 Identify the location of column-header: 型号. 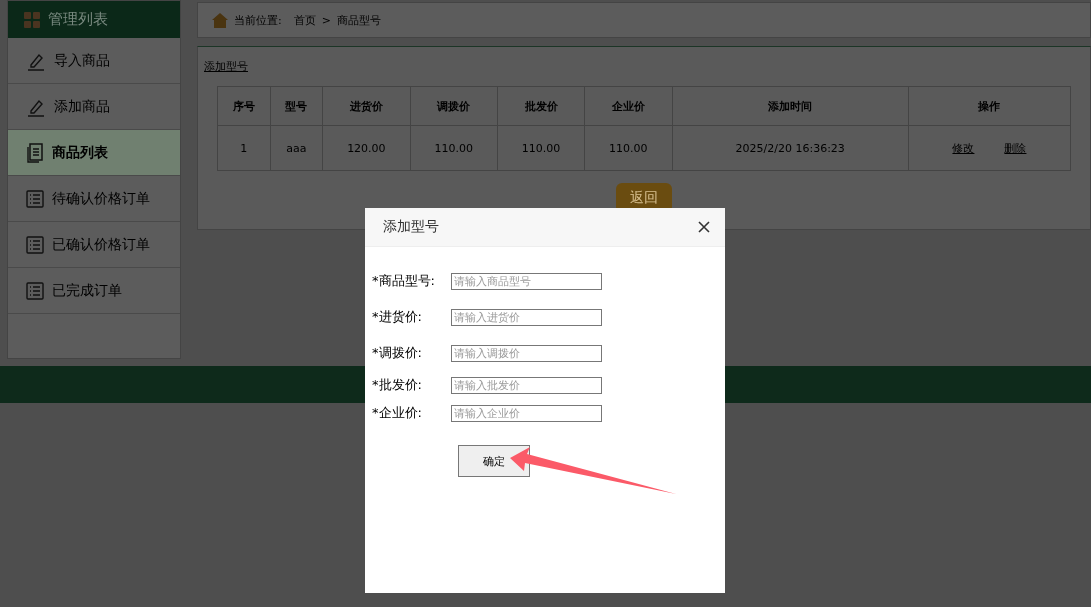
(296, 106).